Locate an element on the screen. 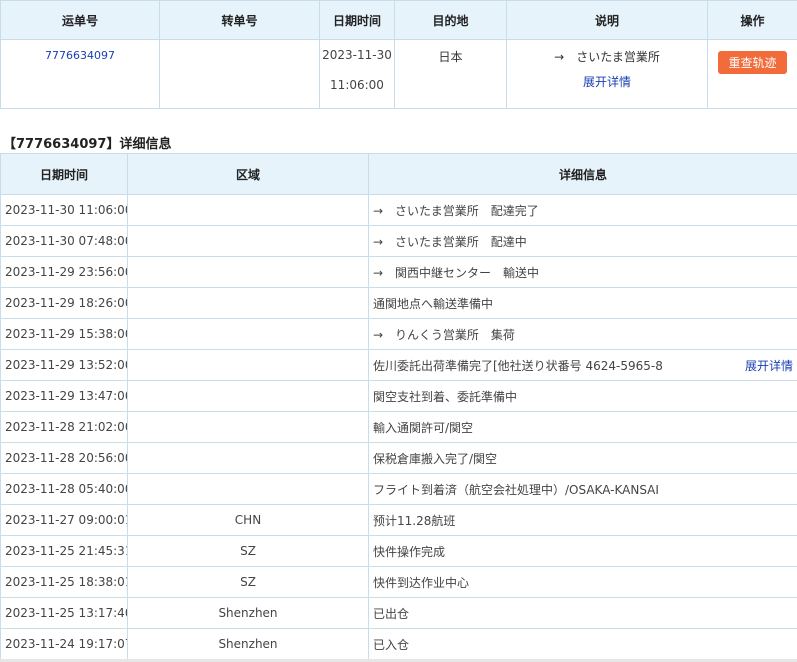 Image resolution: width=797 pixels, height=662 pixels. row-info-cell: 輸入通関許可/関空 is located at coordinates (582, 427).